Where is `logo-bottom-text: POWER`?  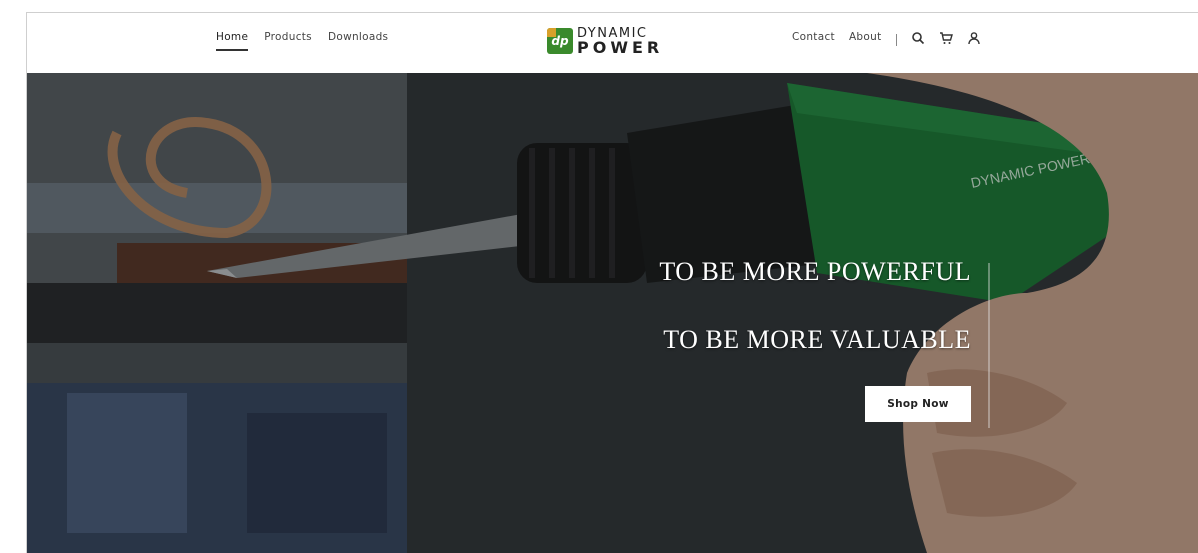
logo-bottom-text: POWER is located at coordinates (620, 47).